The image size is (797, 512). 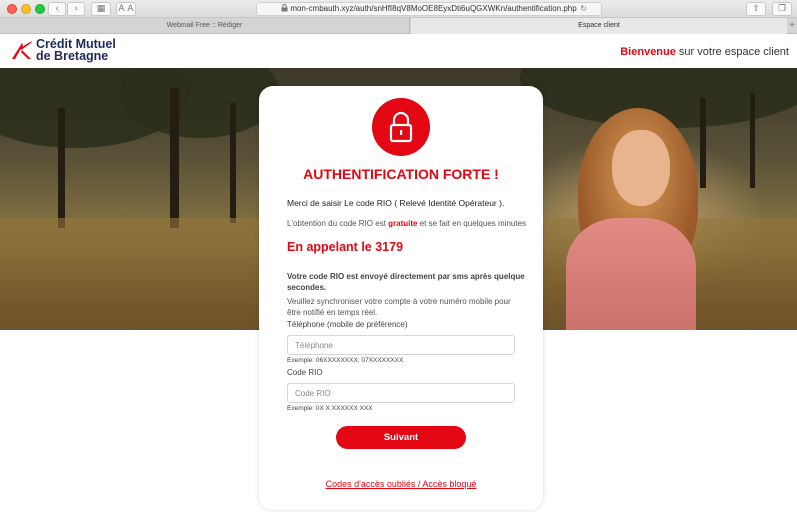 I want to click on back-icon: ‹, so click(x=57, y=9).